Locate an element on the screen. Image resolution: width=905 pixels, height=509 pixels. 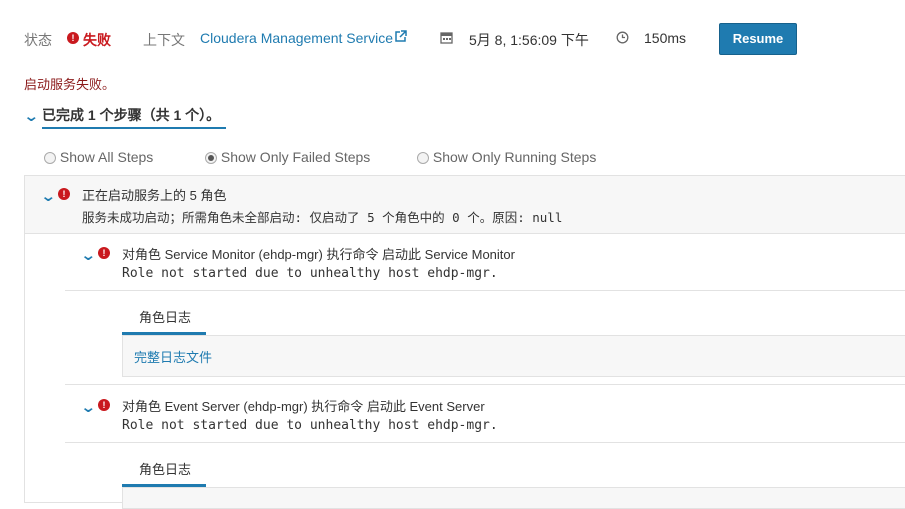
context-label: 上下文 is located at coordinates (164, 40).